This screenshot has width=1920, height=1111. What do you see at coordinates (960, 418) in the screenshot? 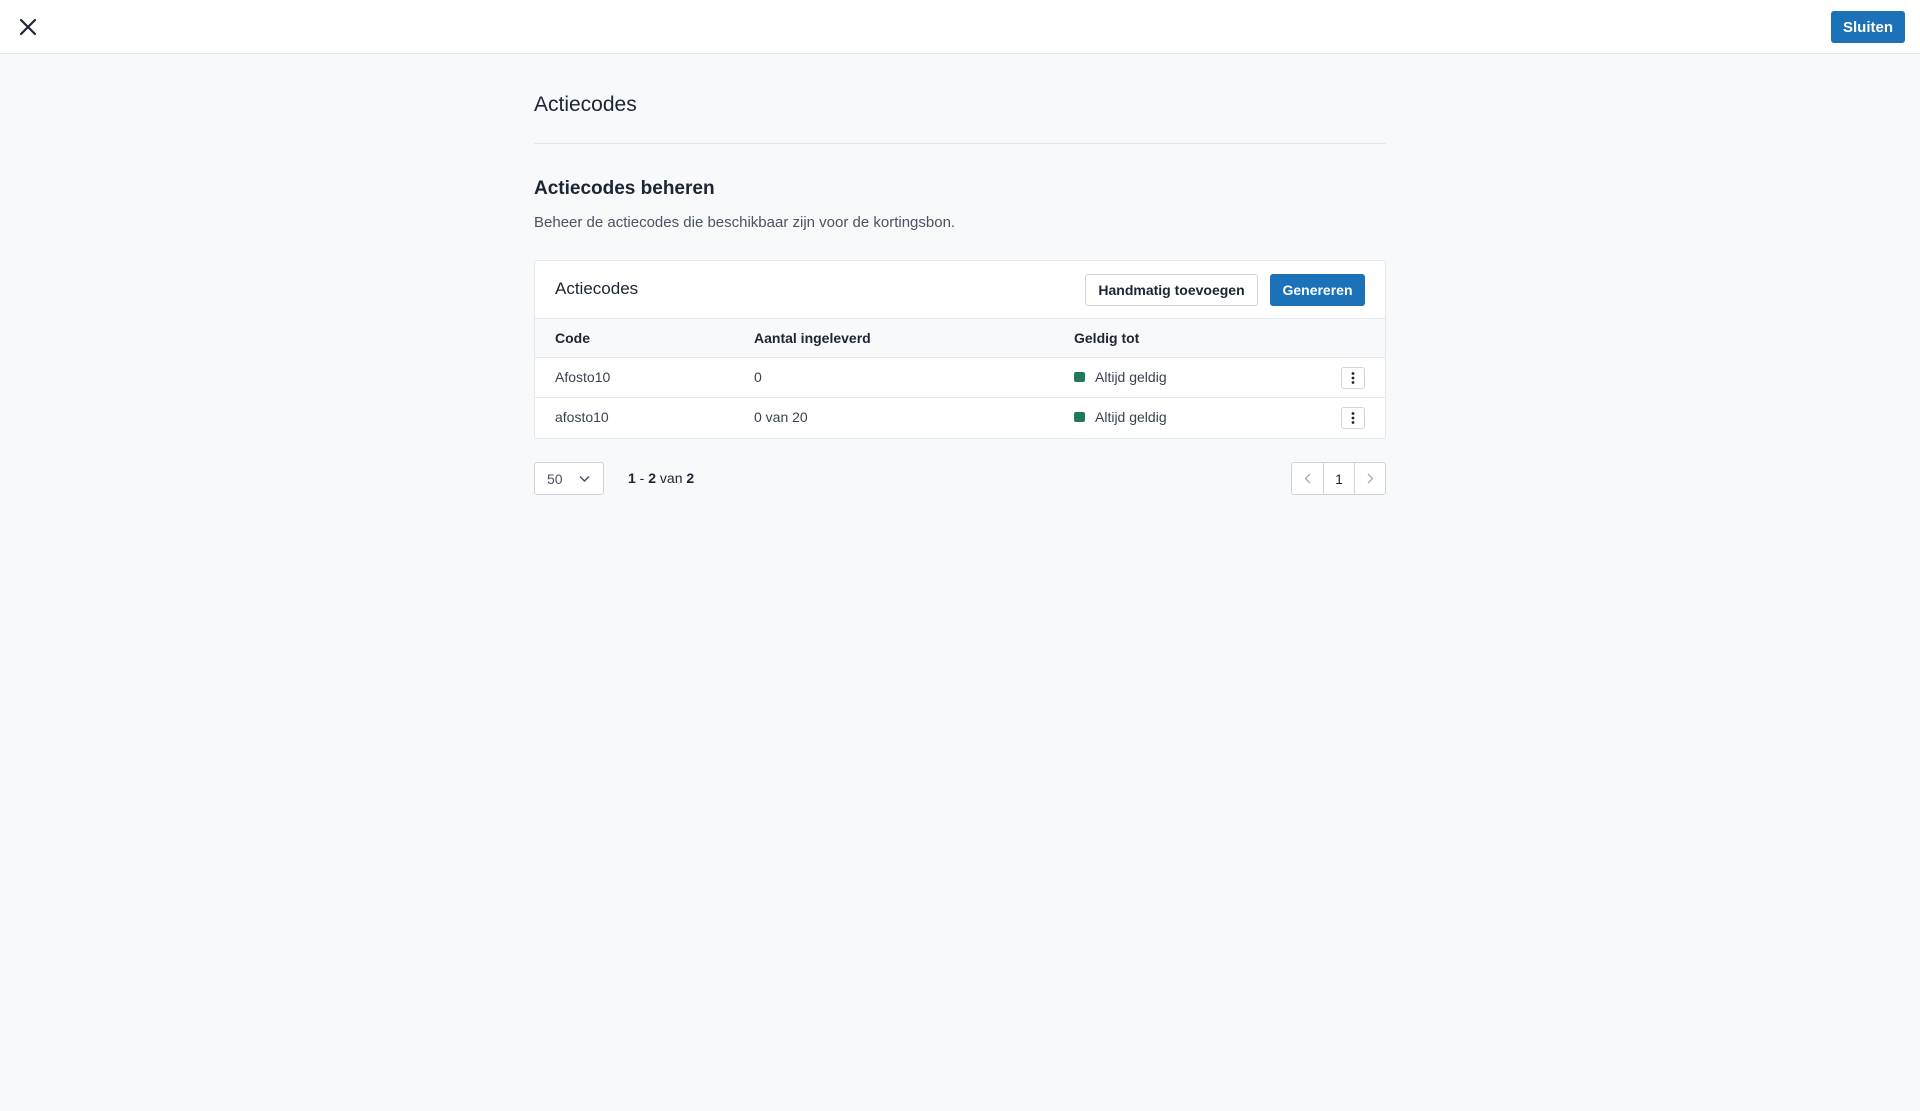
I see `table-row: afosto10 0 van 20 Altijd geldig` at bounding box center [960, 418].